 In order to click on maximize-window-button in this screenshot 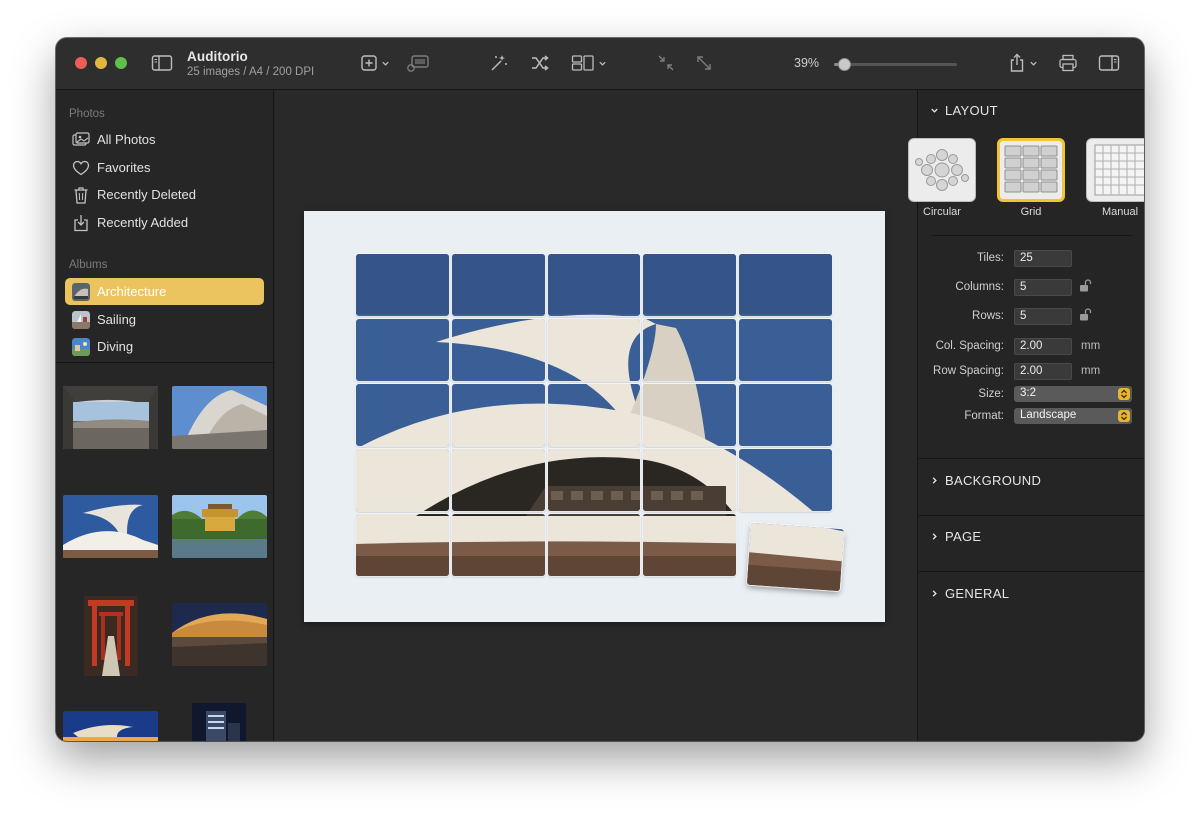, I will do `click(121, 63)`.